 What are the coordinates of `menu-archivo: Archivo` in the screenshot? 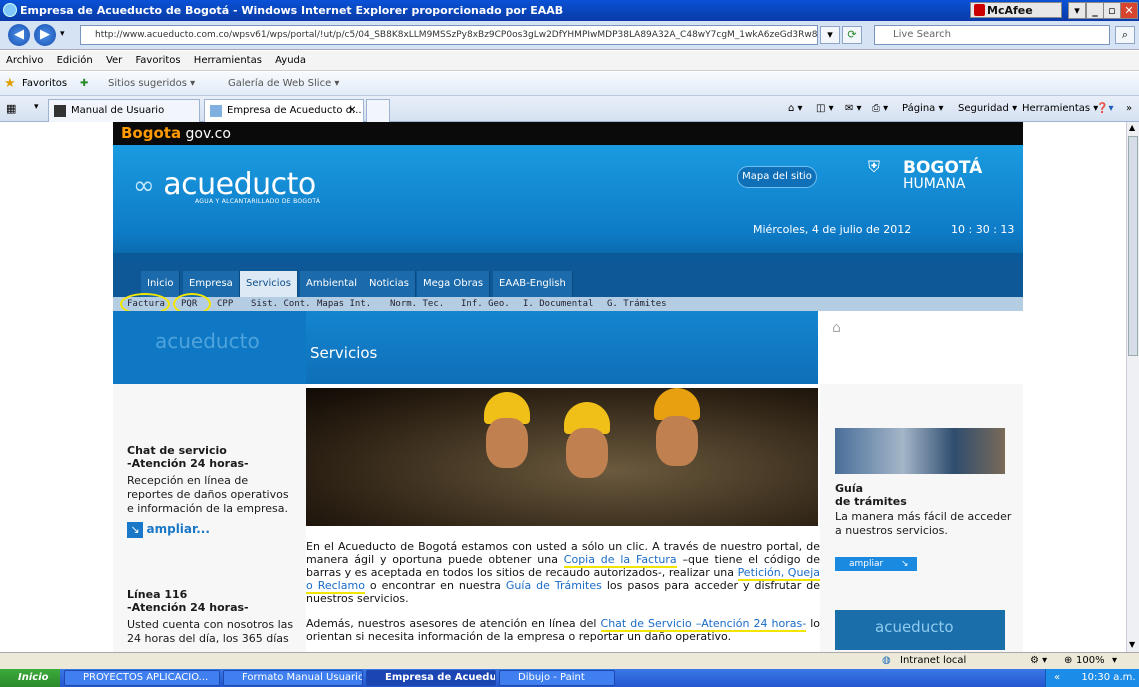 It's located at (24, 60).